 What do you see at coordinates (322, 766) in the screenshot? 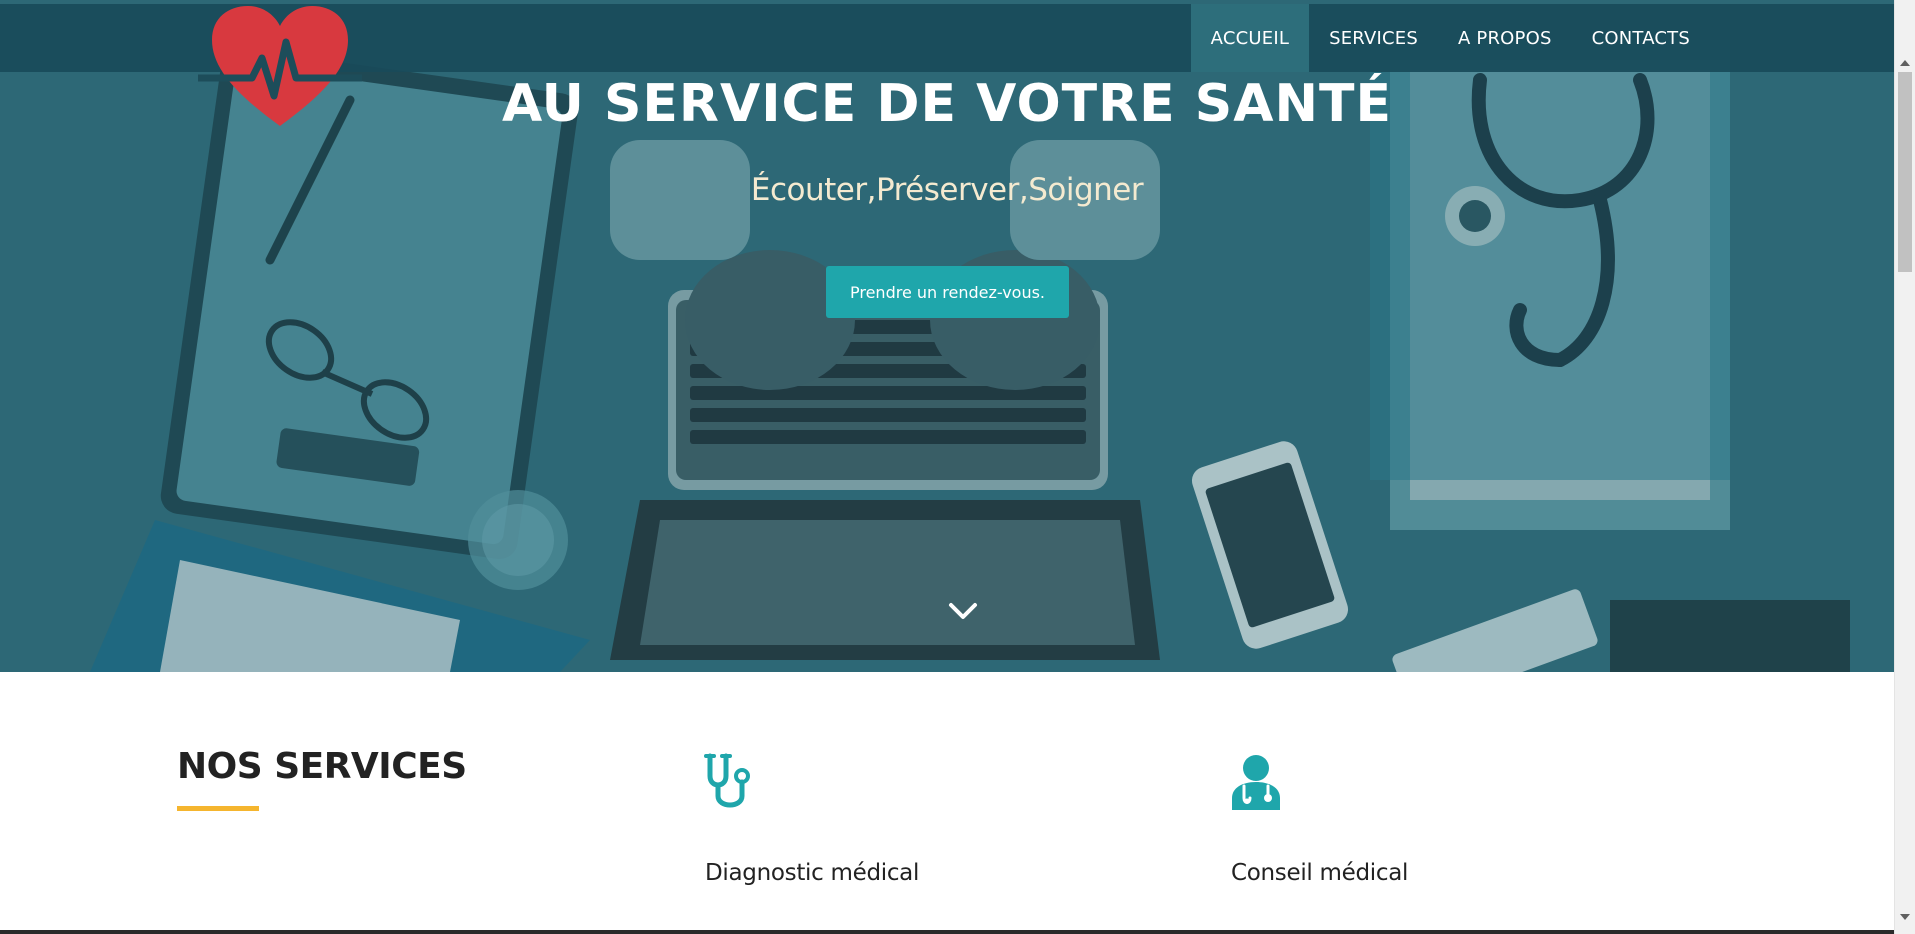
I see `services-heading: NOS SERVICES` at bounding box center [322, 766].